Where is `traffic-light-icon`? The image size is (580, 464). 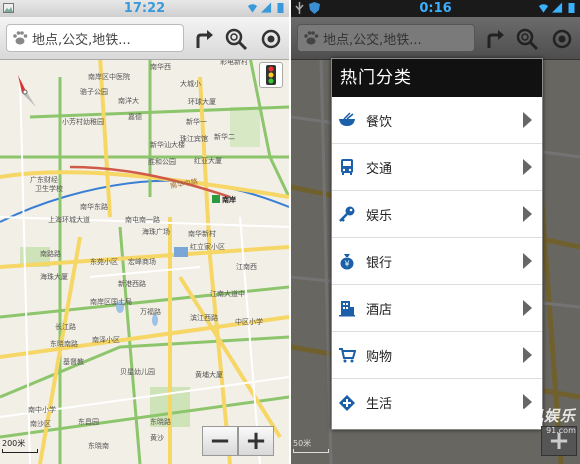
traffic-light-icon is located at coordinates (271, 75).